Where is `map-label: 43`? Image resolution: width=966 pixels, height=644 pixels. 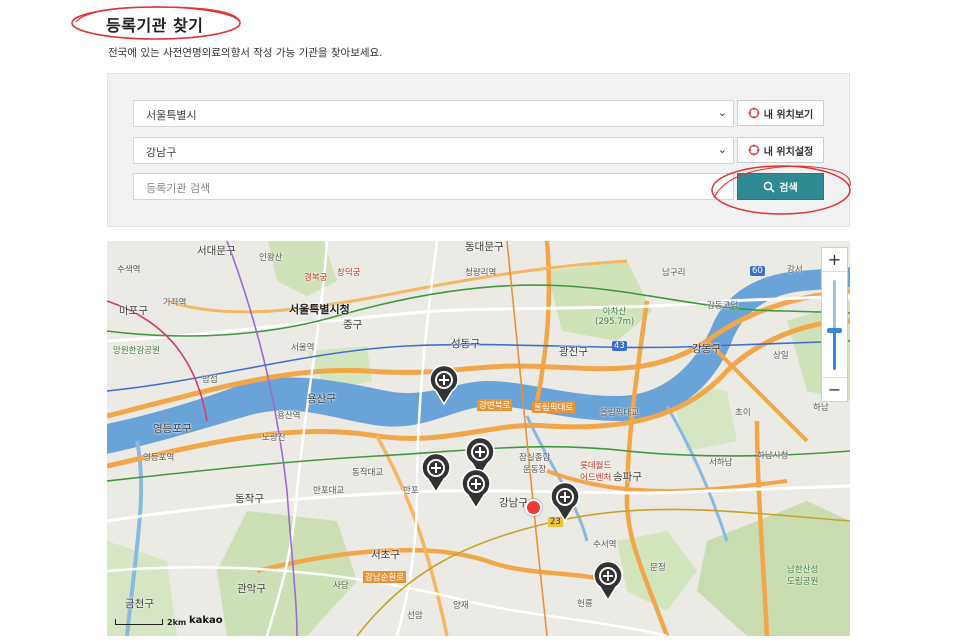 map-label: 43 is located at coordinates (619, 346).